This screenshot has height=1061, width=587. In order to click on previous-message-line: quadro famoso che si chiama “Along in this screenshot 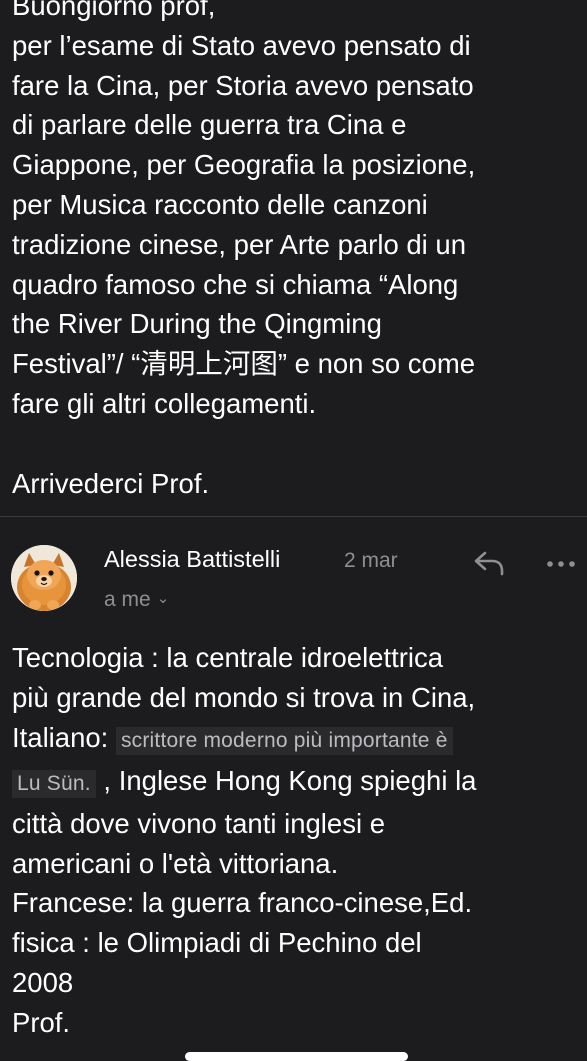, I will do `click(235, 284)`.